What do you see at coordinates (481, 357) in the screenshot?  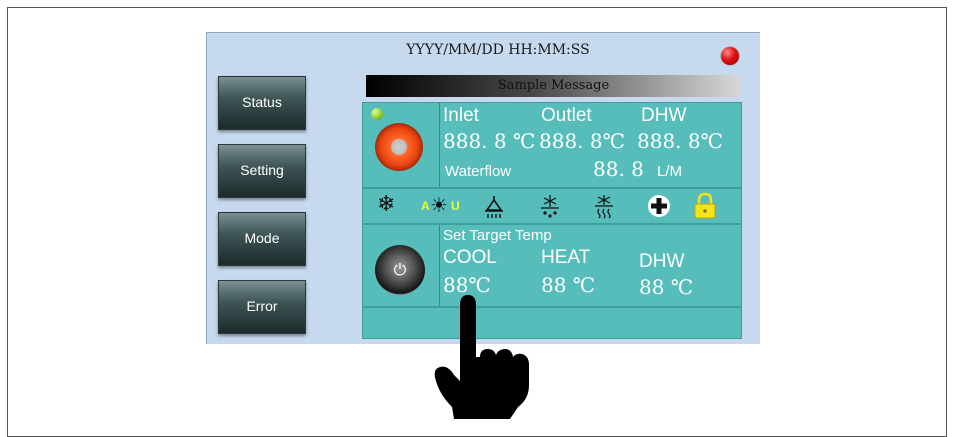 I see `pointing-hand-icon` at bounding box center [481, 357].